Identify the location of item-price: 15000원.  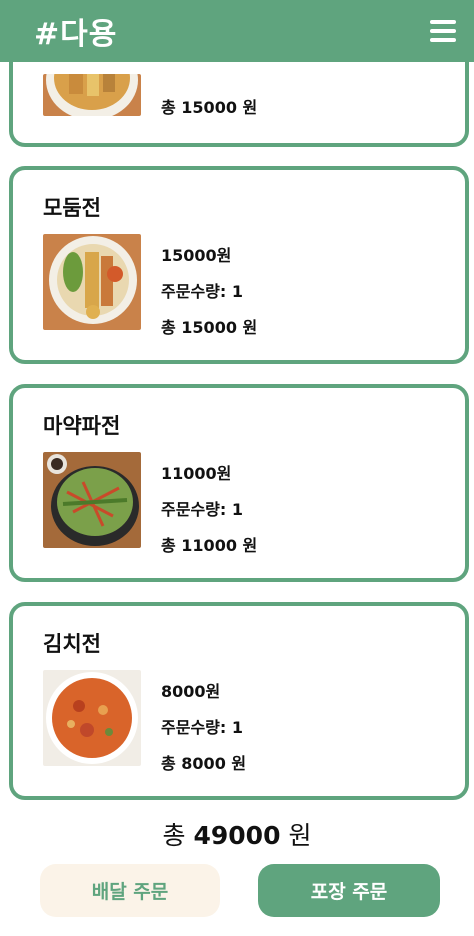
(196, 255).